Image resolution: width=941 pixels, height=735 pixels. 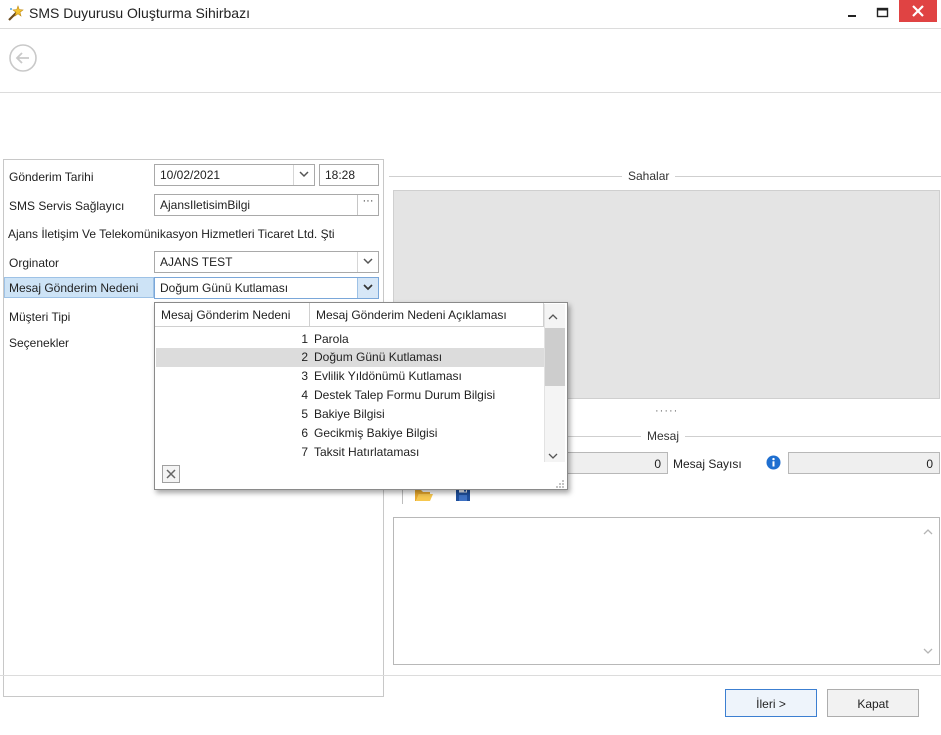 What do you see at coordinates (367, 452) in the screenshot?
I see `row-text: Taksit Hatırlataması` at bounding box center [367, 452].